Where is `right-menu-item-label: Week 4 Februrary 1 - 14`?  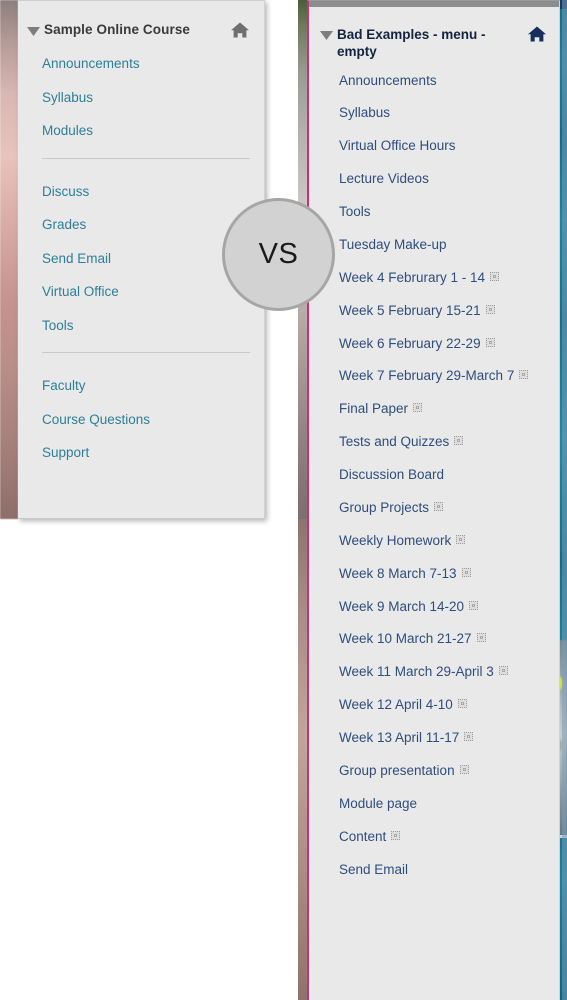
right-menu-item-label: Week 4 Februrary 1 - 14 is located at coordinates (412, 277).